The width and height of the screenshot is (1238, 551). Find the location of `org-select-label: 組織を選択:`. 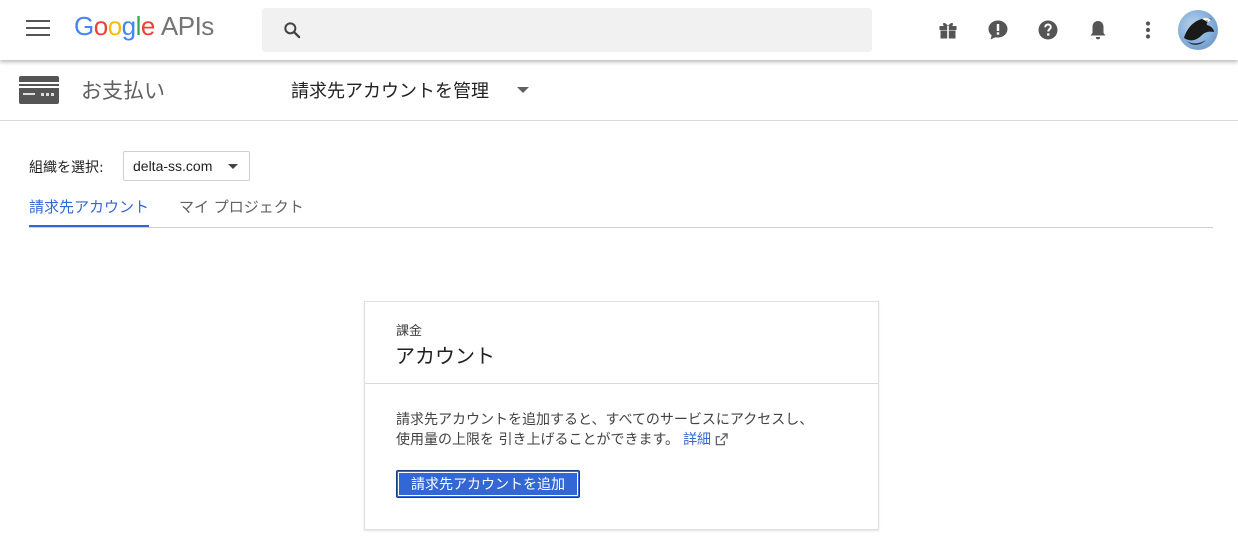

org-select-label: 組織を選択: is located at coordinates (66, 168).